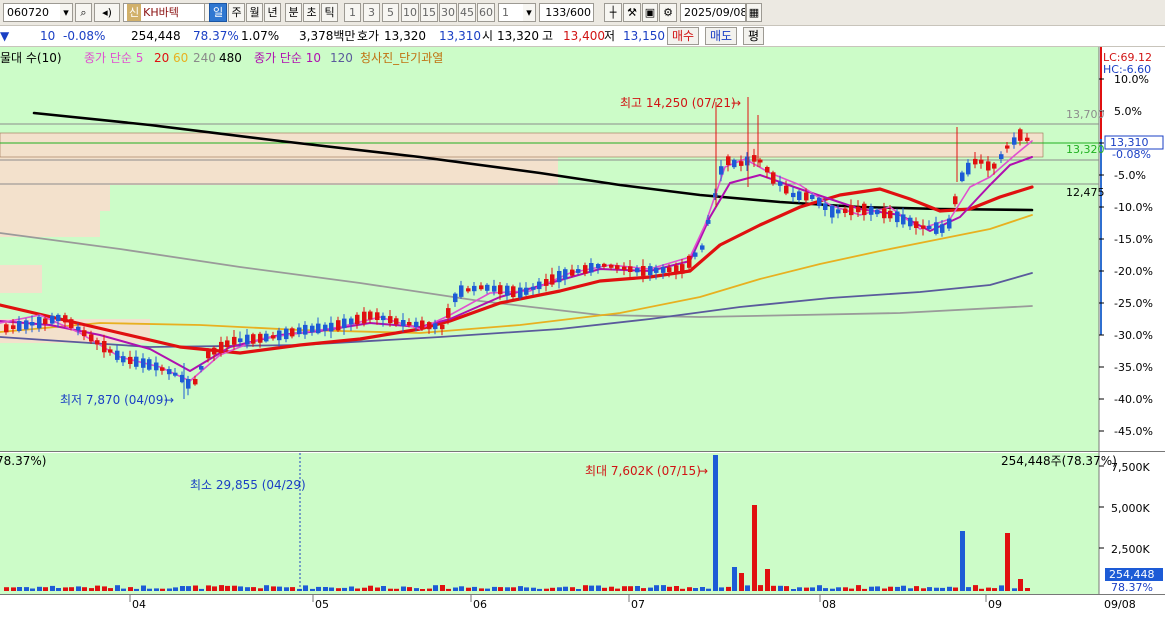 This screenshot has height=617, width=1165. Describe the element at coordinates (293, 12) in the screenshot. I see `tab-period-minute: 분` at that location.